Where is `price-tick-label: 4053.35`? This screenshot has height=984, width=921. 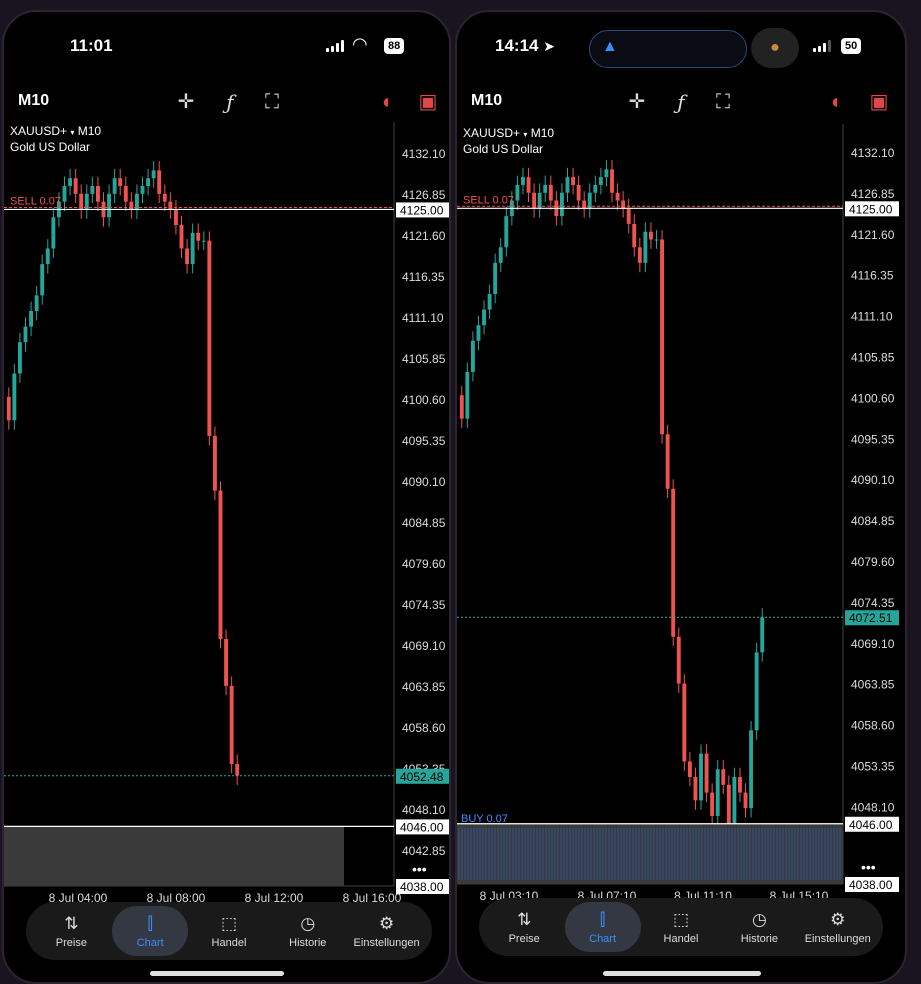 price-tick-label: 4053.35 is located at coordinates (873, 767).